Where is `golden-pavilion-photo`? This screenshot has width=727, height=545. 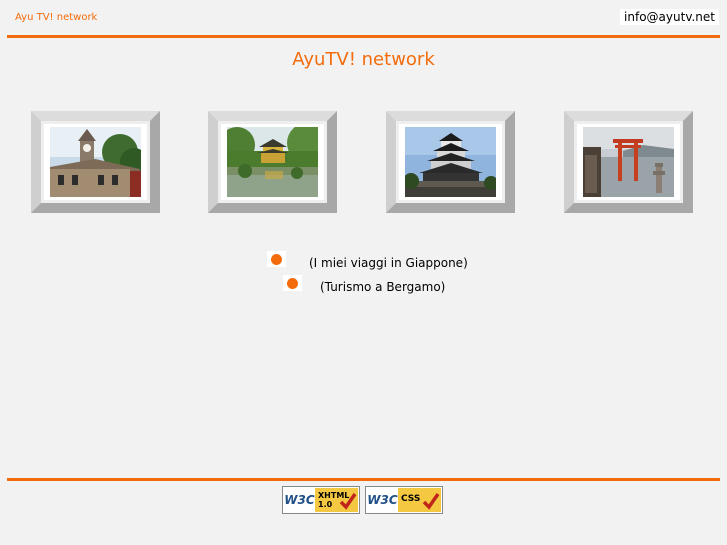 golden-pavilion-photo is located at coordinates (272, 162).